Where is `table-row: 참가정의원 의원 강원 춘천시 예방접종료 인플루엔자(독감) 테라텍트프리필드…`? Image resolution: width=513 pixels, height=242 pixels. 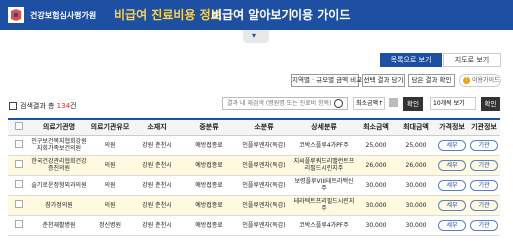 table-row: 참가정의원 의원 강원 춘천시 예방접종료 인플루엔자(독감) 테라텍트프리필드… is located at coordinates (254, 205).